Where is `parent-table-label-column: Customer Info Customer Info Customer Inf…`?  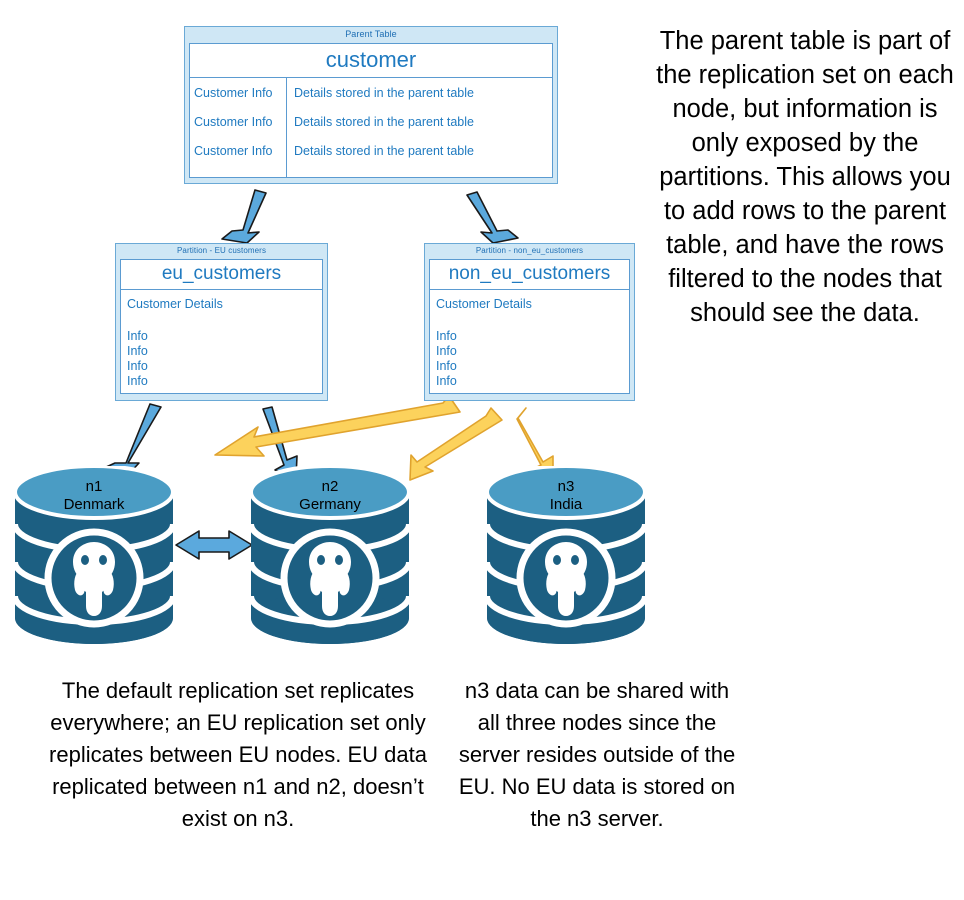 parent-table-label-column: Customer Info Customer Info Customer Inf… is located at coordinates (238, 127).